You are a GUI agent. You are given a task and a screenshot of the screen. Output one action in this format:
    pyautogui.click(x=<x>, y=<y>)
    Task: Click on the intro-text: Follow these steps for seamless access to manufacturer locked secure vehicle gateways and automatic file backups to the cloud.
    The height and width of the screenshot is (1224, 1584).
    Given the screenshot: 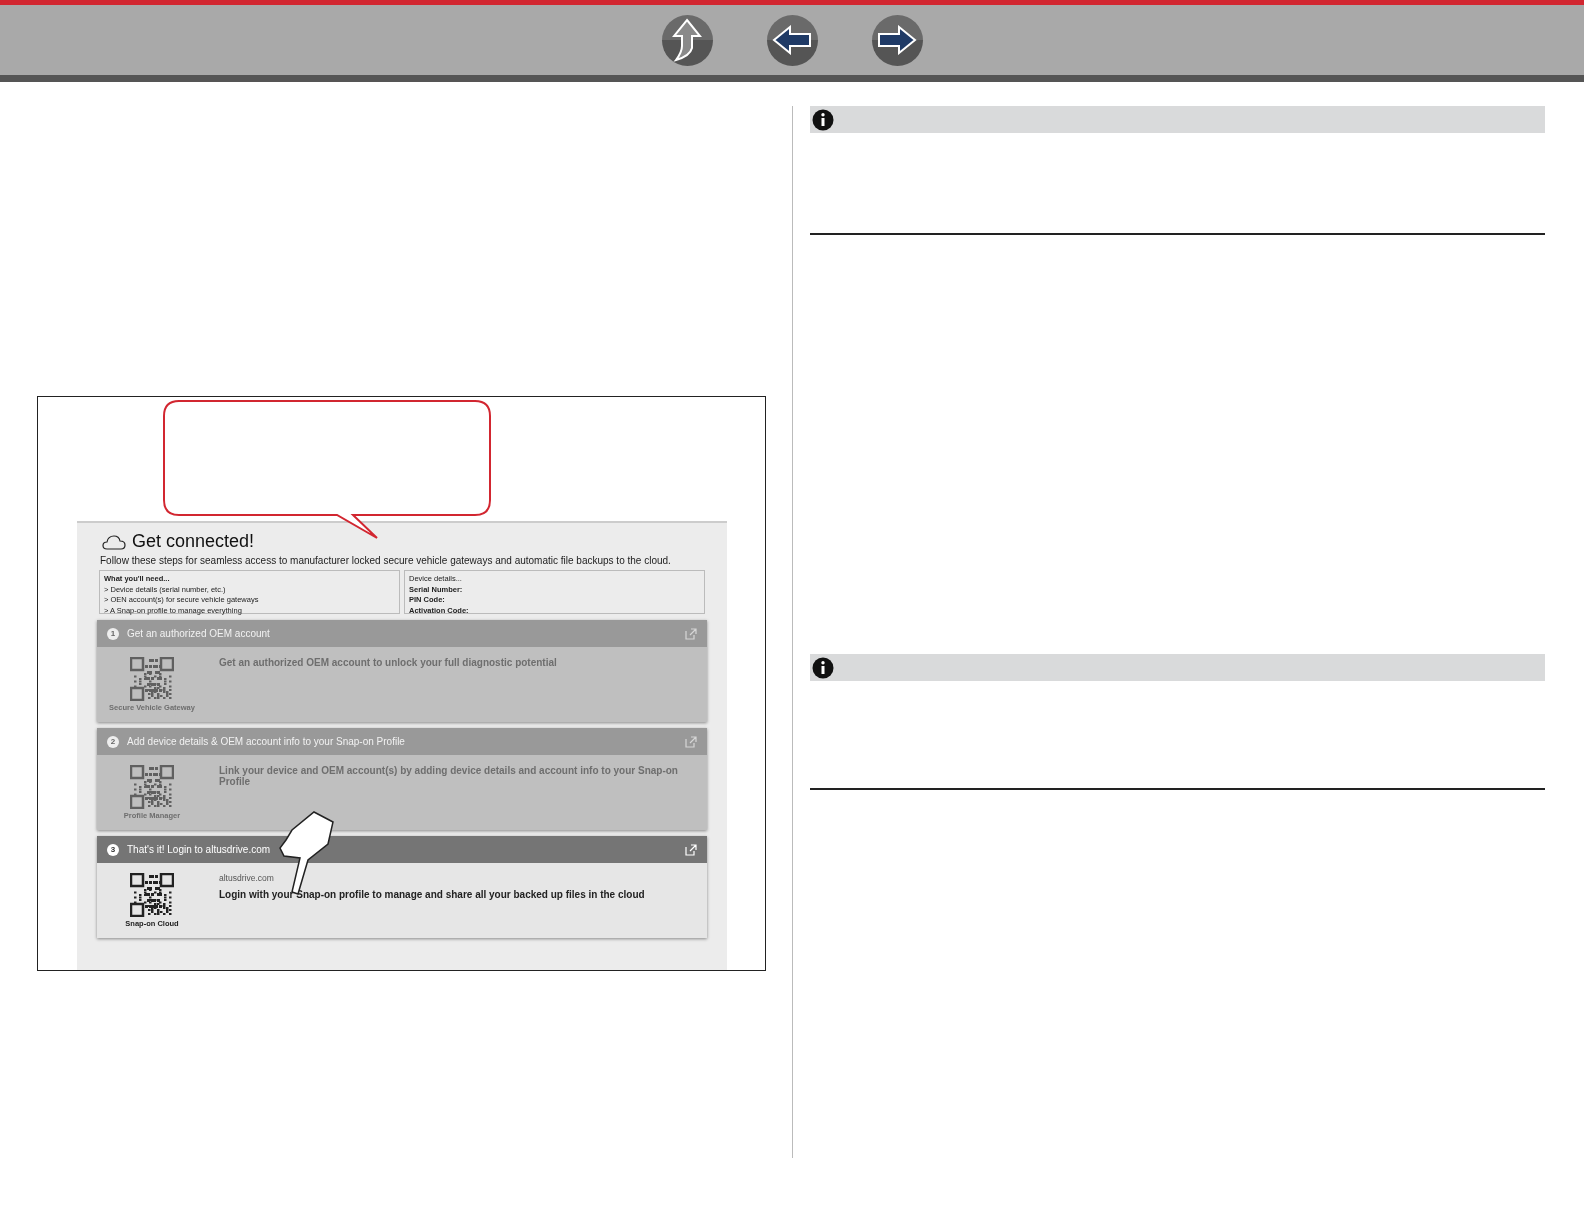 What is the action you would take?
    pyautogui.click(x=386, y=560)
    